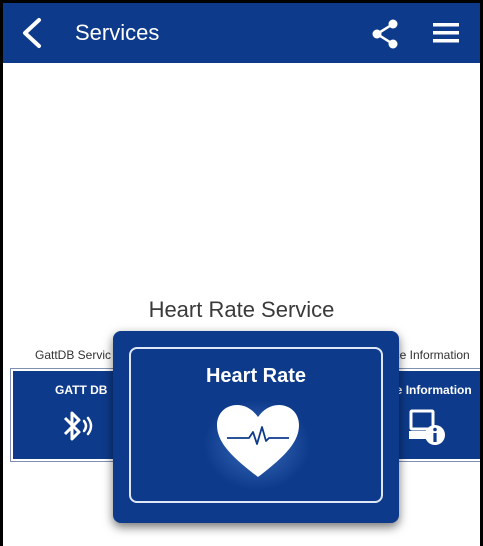 This screenshot has height=546, width=483. What do you see at coordinates (32, 33) in the screenshot?
I see `back-icon` at bounding box center [32, 33].